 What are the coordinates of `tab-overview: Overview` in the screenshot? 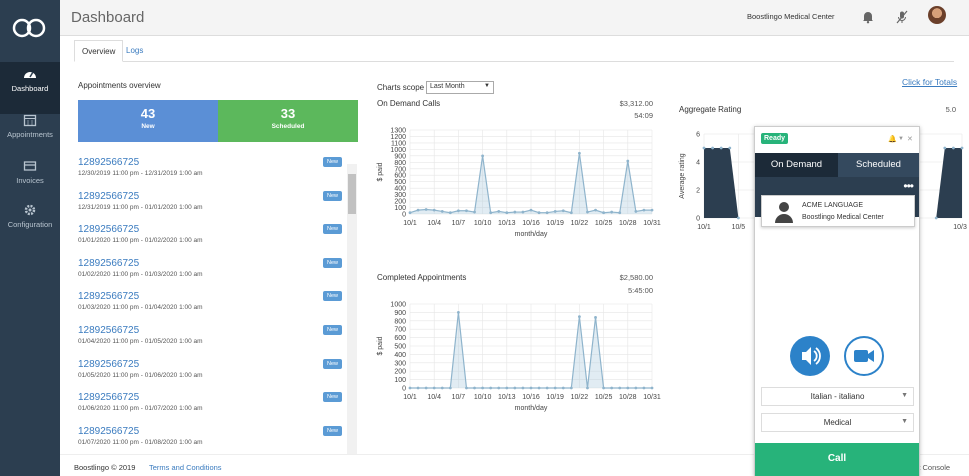 It's located at (99, 51).